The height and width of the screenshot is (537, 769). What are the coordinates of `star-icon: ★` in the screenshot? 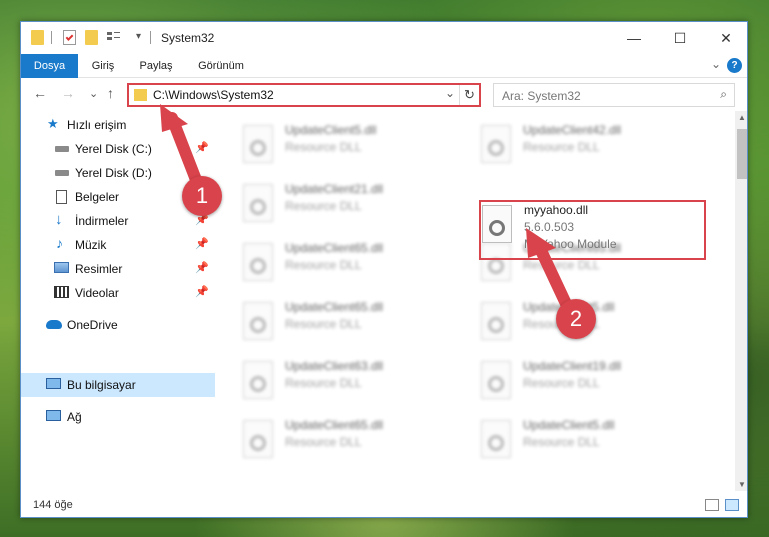 It's located at (53, 123).